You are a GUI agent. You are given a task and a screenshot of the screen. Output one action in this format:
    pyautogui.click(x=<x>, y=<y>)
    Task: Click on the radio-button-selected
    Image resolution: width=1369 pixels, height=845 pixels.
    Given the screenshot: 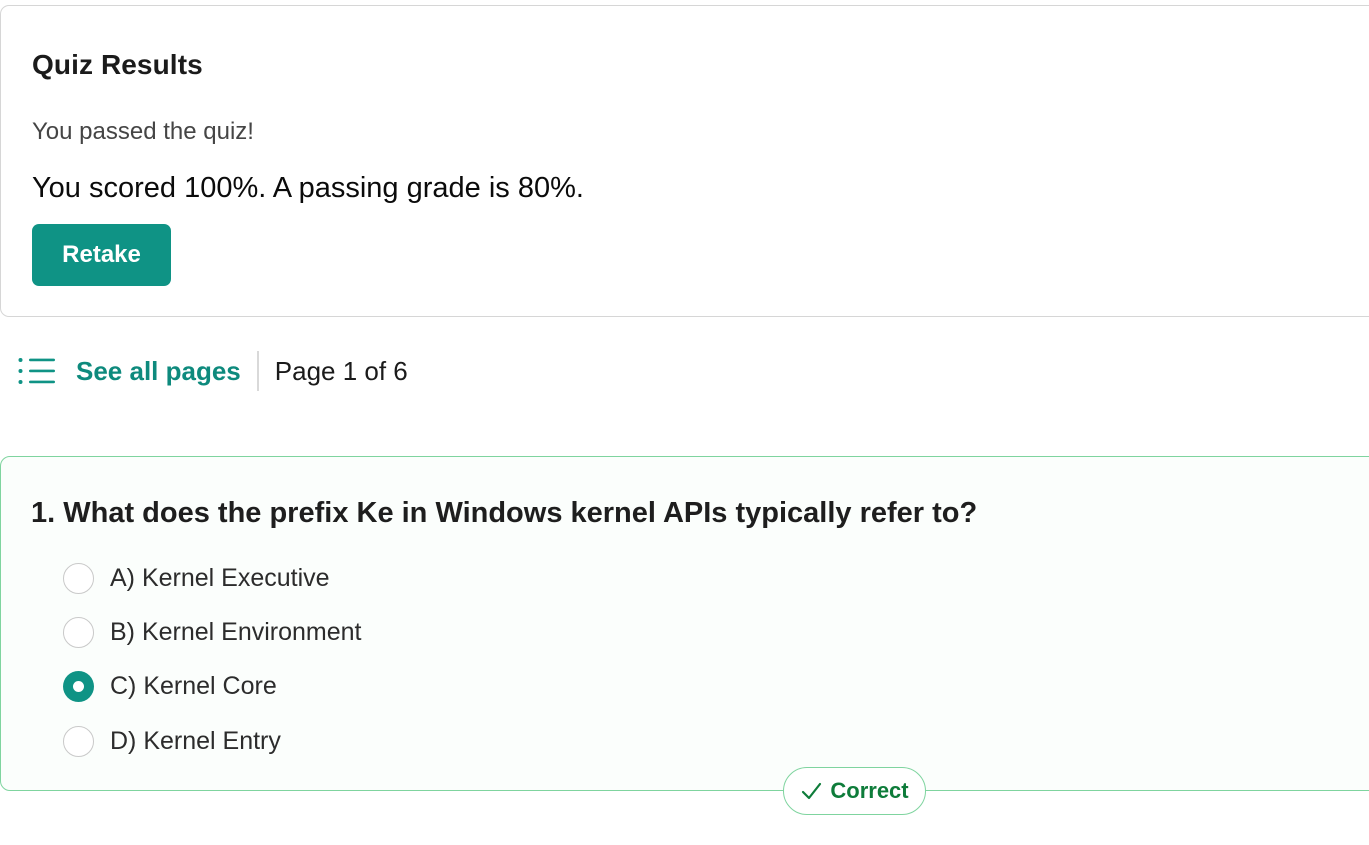 What is the action you would take?
    pyautogui.click(x=78, y=686)
    